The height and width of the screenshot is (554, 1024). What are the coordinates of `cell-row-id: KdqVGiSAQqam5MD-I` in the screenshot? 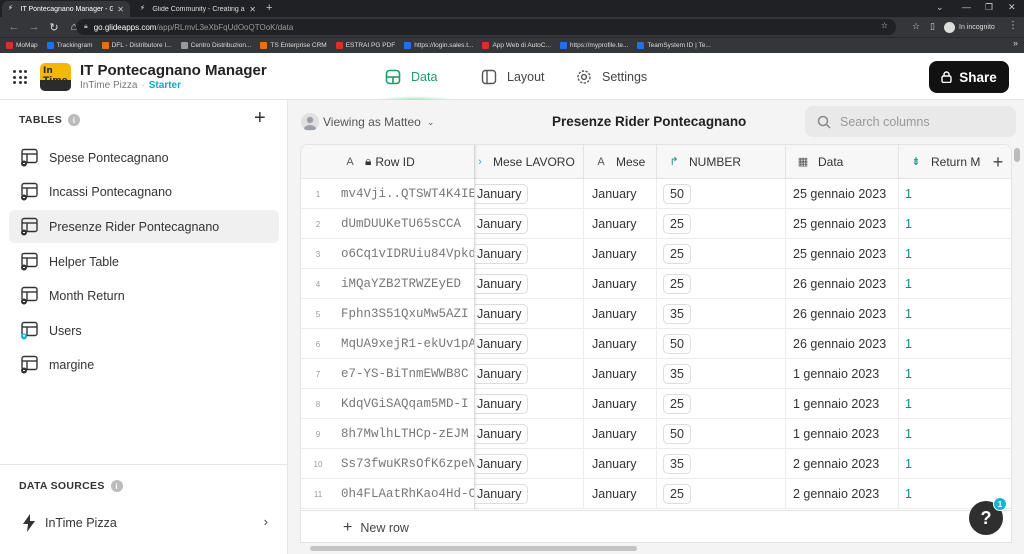 It's located at (407, 404).